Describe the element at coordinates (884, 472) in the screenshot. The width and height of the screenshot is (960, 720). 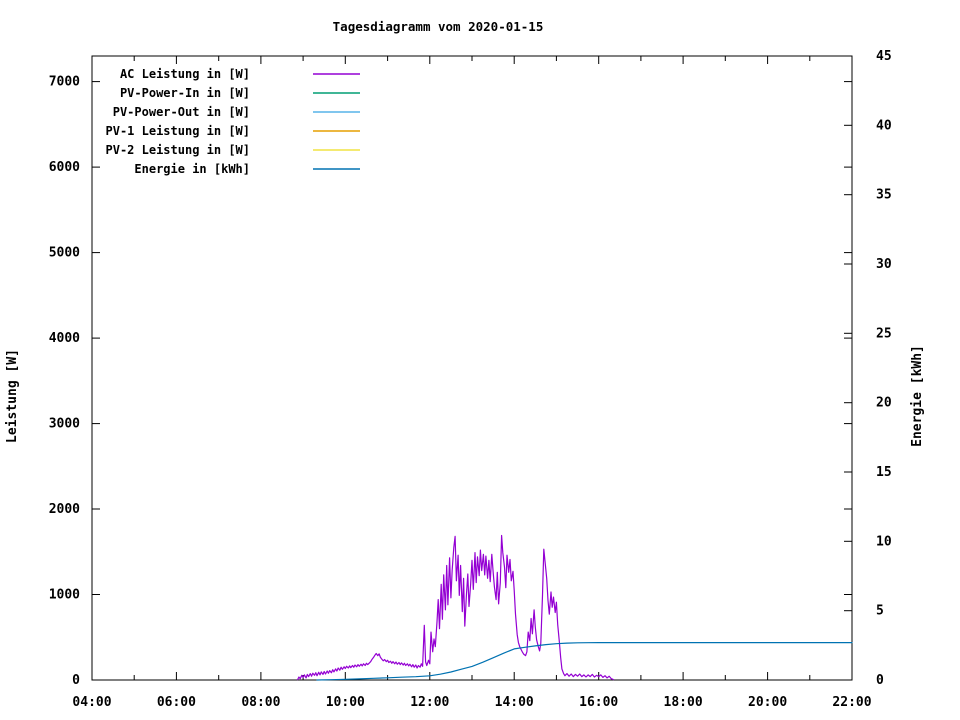
I see `y-right-tick-label: 15` at that location.